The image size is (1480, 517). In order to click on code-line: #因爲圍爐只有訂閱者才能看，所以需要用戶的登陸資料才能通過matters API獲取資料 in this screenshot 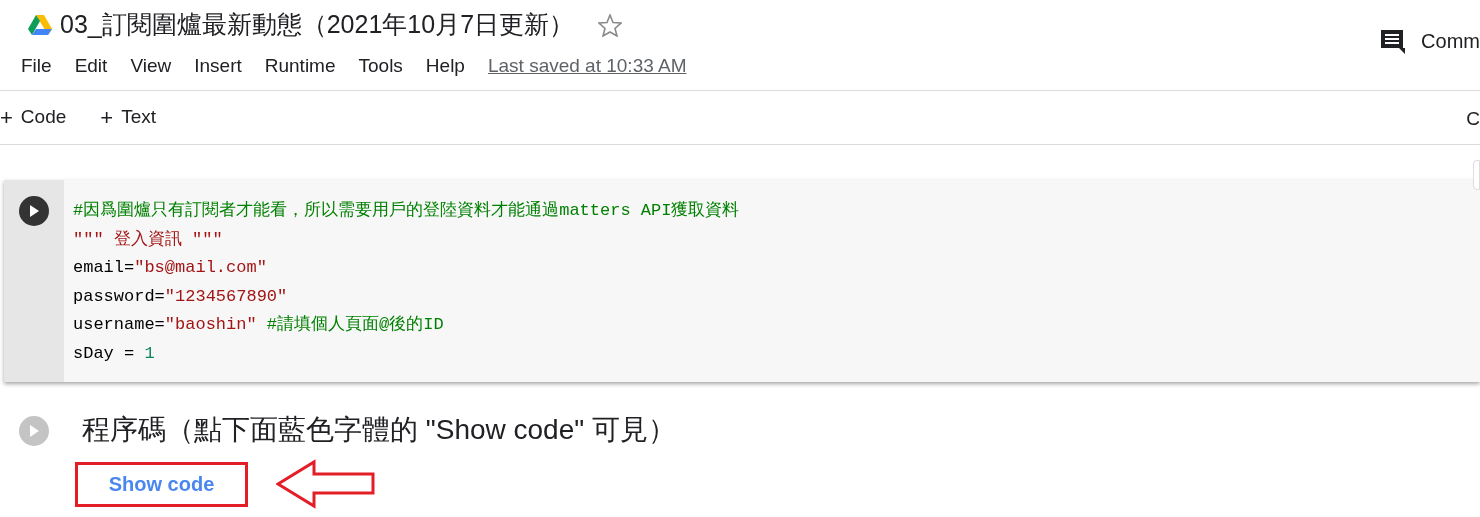, I will do `click(406, 211)`.